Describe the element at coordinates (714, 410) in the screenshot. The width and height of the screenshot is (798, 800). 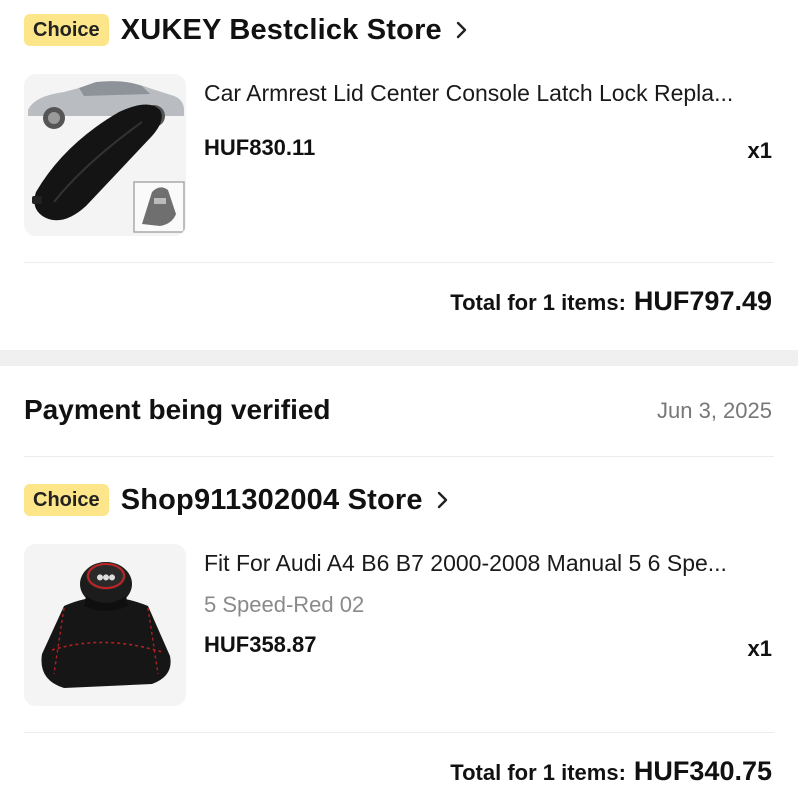
I see `order-date: Jun 3, 2025` at that location.